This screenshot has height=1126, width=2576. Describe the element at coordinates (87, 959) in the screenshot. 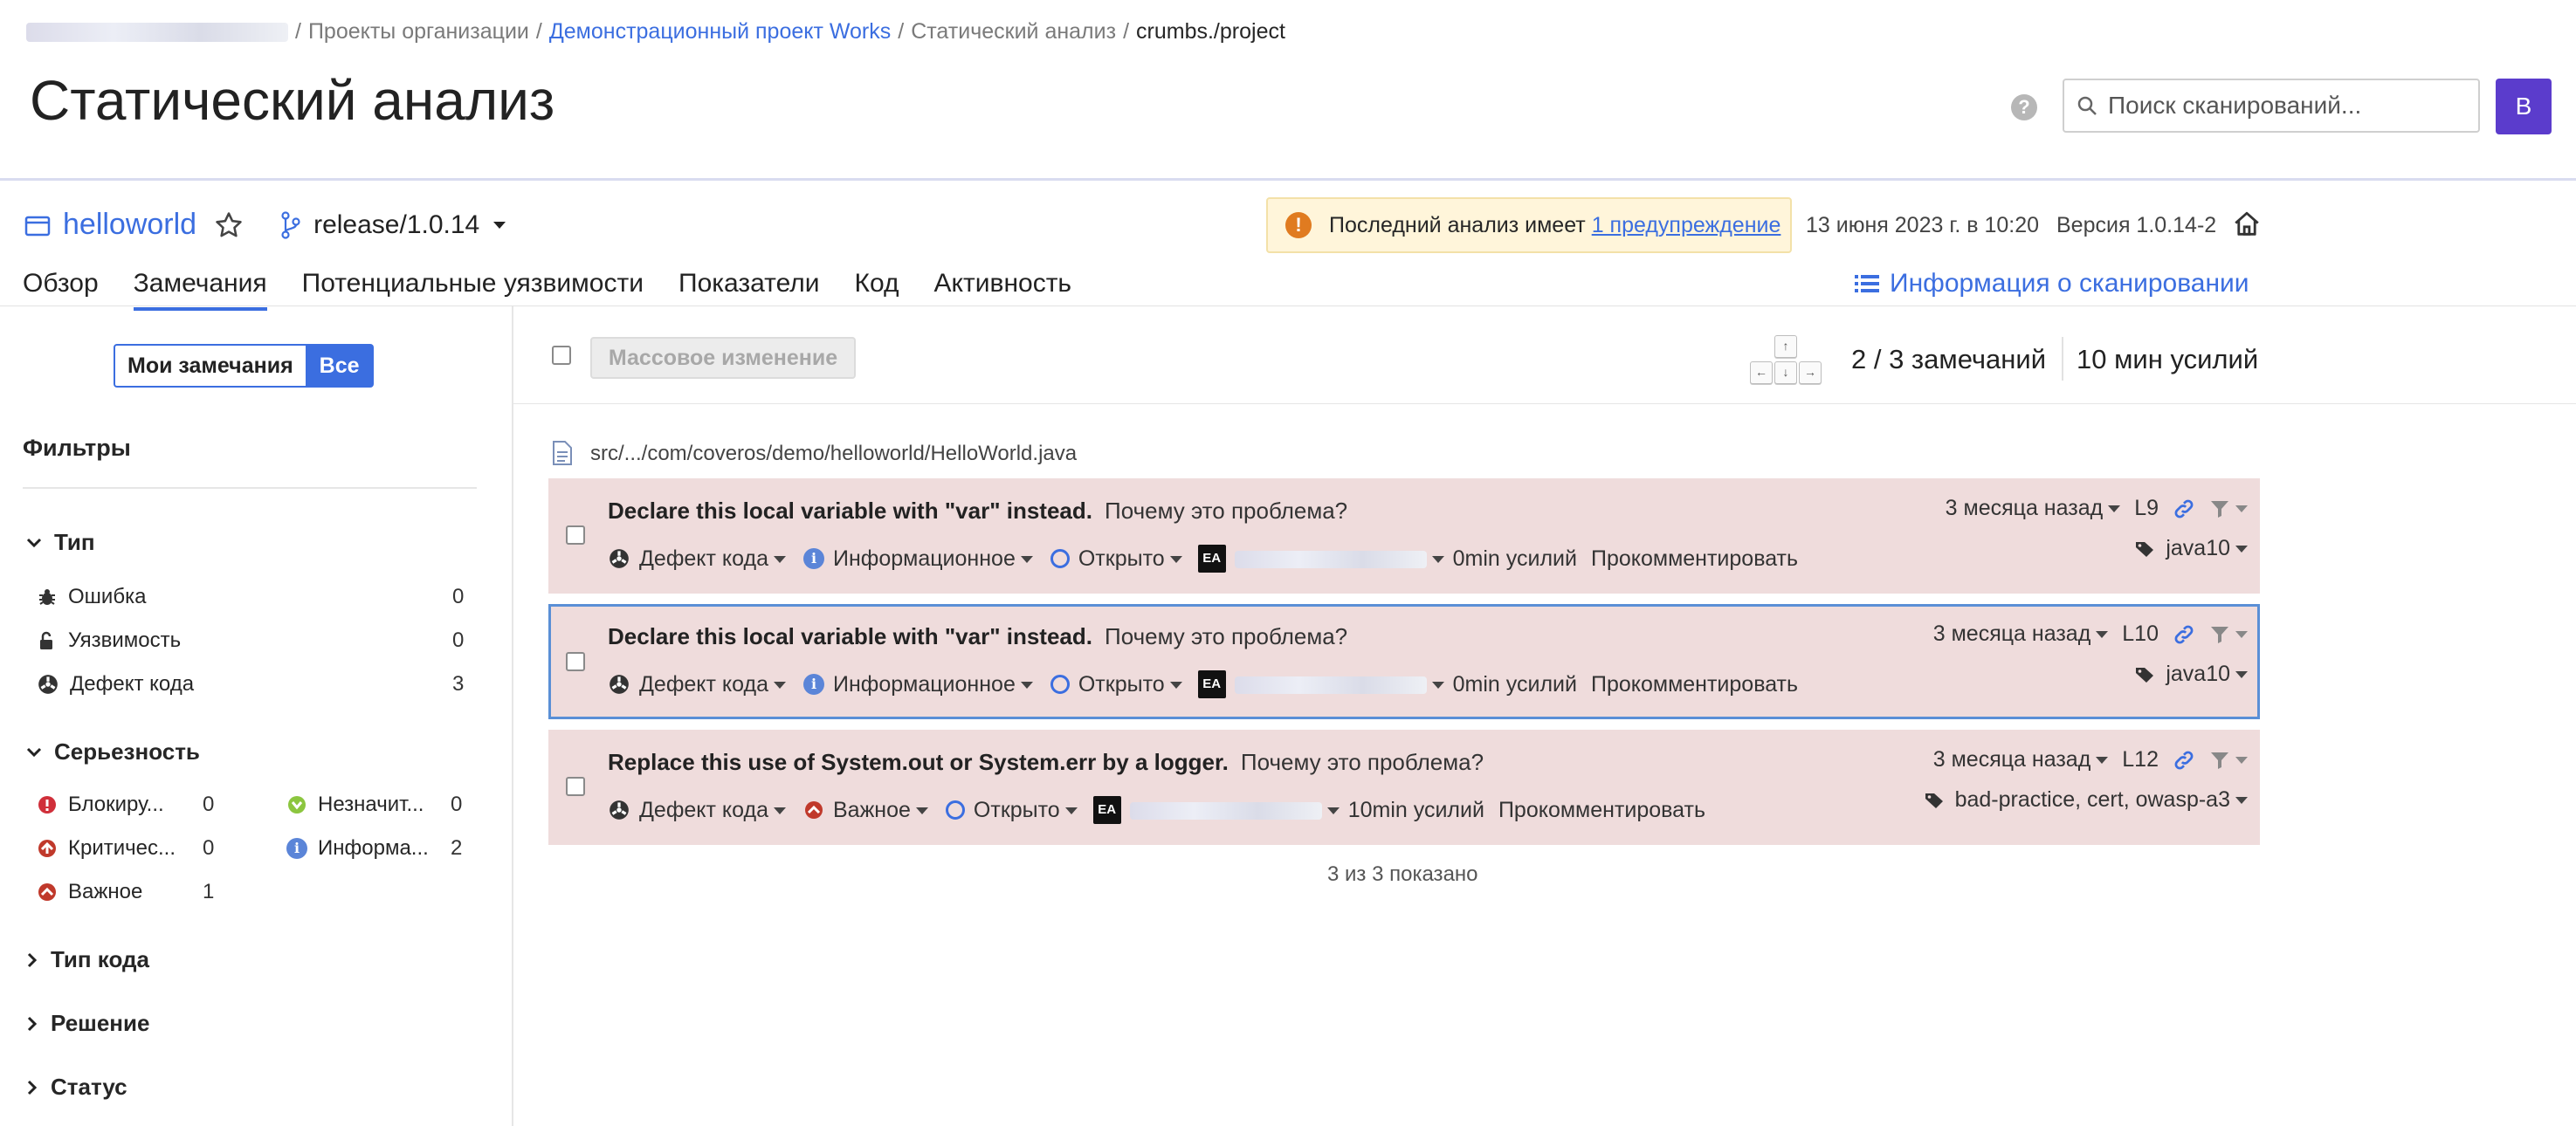

I see `facet-code-type-header: Тип кода` at that location.